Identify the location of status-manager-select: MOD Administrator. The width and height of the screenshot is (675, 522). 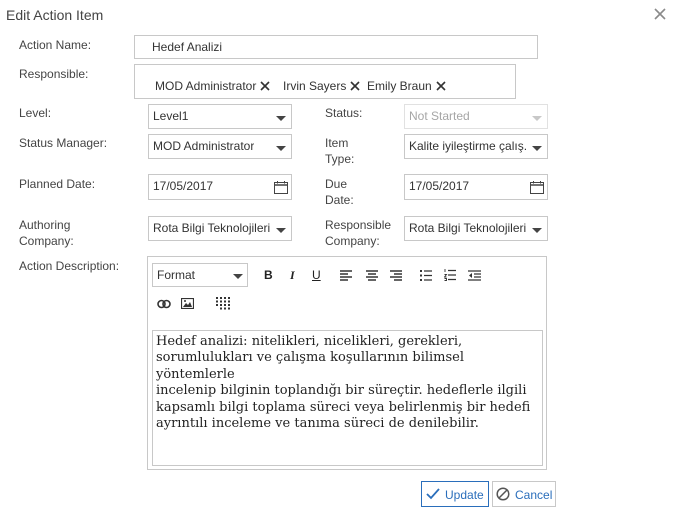
(220, 146).